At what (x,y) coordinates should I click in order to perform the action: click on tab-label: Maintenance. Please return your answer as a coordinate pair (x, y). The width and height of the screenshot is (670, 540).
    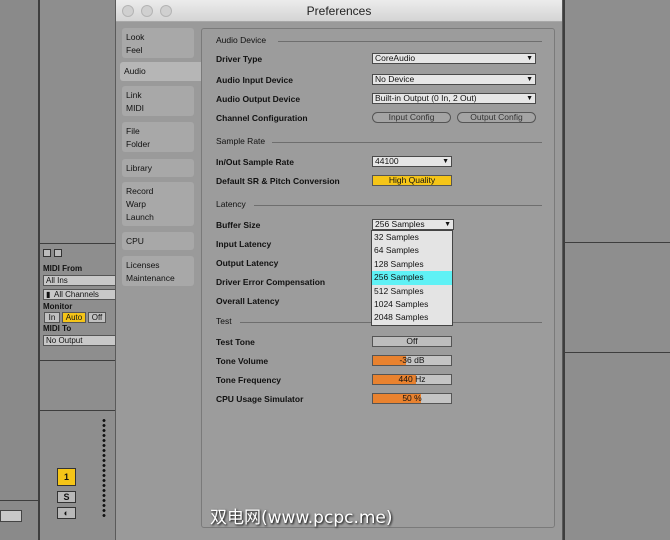
    Looking at the image, I should click on (150, 278).